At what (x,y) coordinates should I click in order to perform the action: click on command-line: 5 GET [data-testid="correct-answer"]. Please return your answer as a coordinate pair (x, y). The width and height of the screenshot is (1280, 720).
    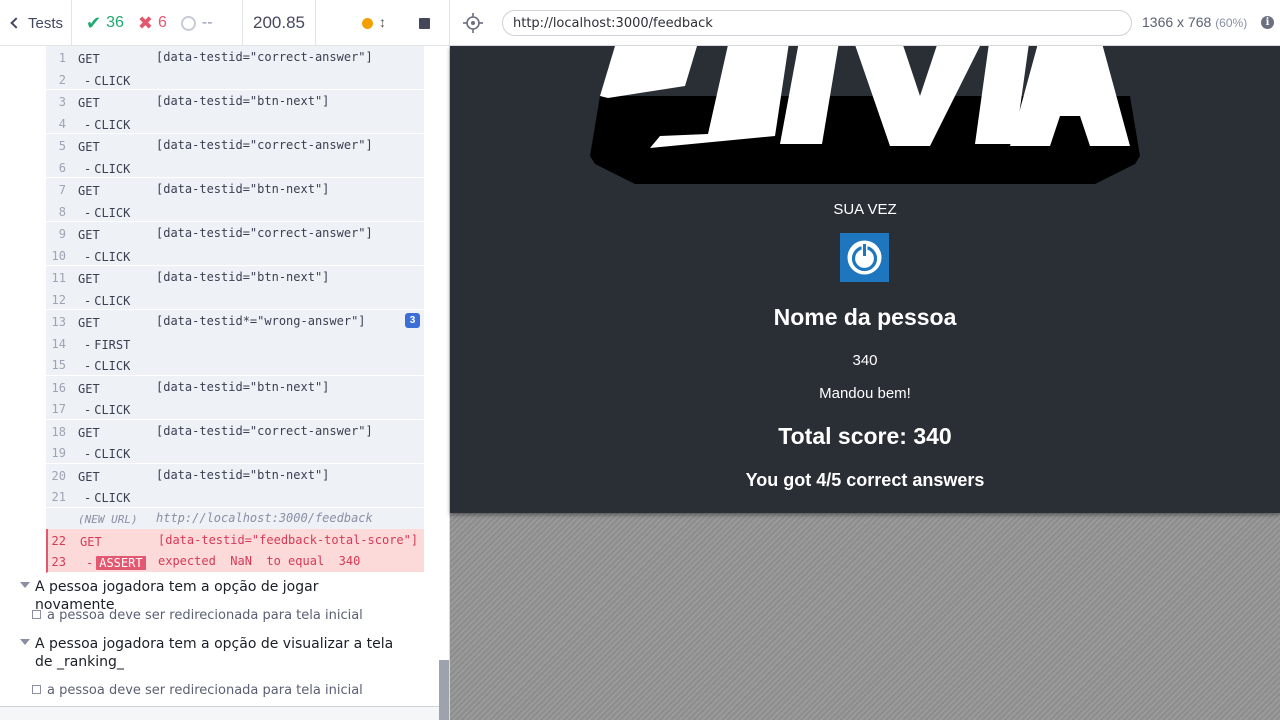
    Looking at the image, I should click on (235, 145).